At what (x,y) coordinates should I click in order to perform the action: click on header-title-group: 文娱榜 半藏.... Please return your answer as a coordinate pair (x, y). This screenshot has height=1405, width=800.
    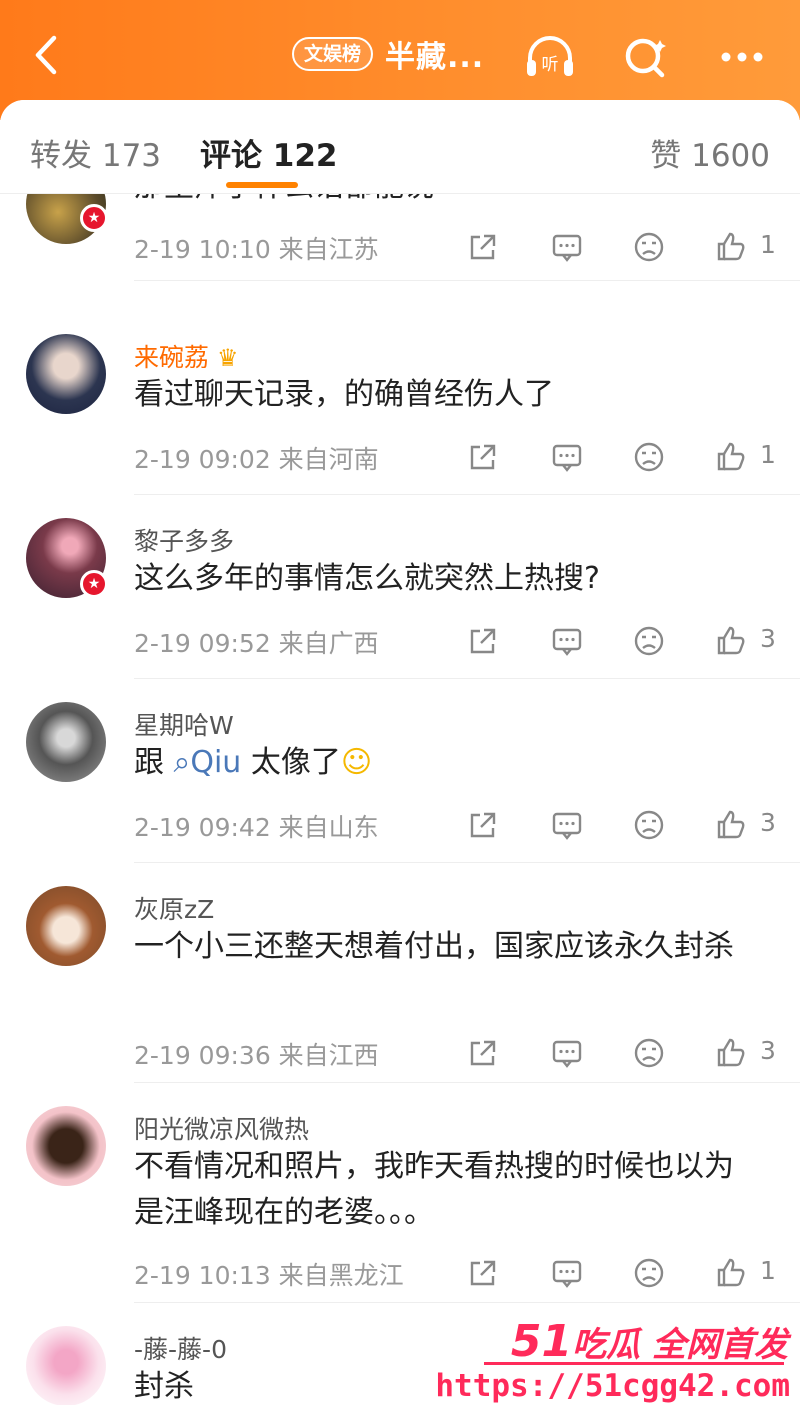
    Looking at the image, I should click on (388, 54).